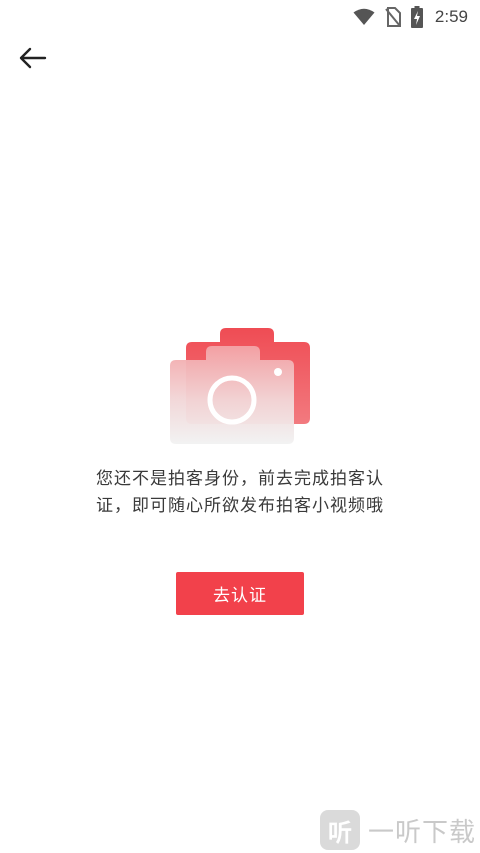  Describe the element at coordinates (240, 593) in the screenshot. I see `verify-button: 去认证` at that location.